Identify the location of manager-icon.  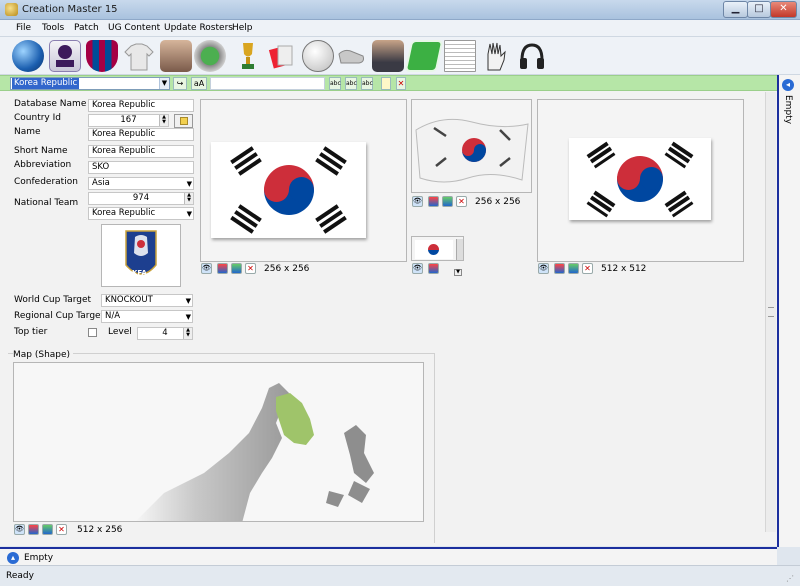
(388, 56).